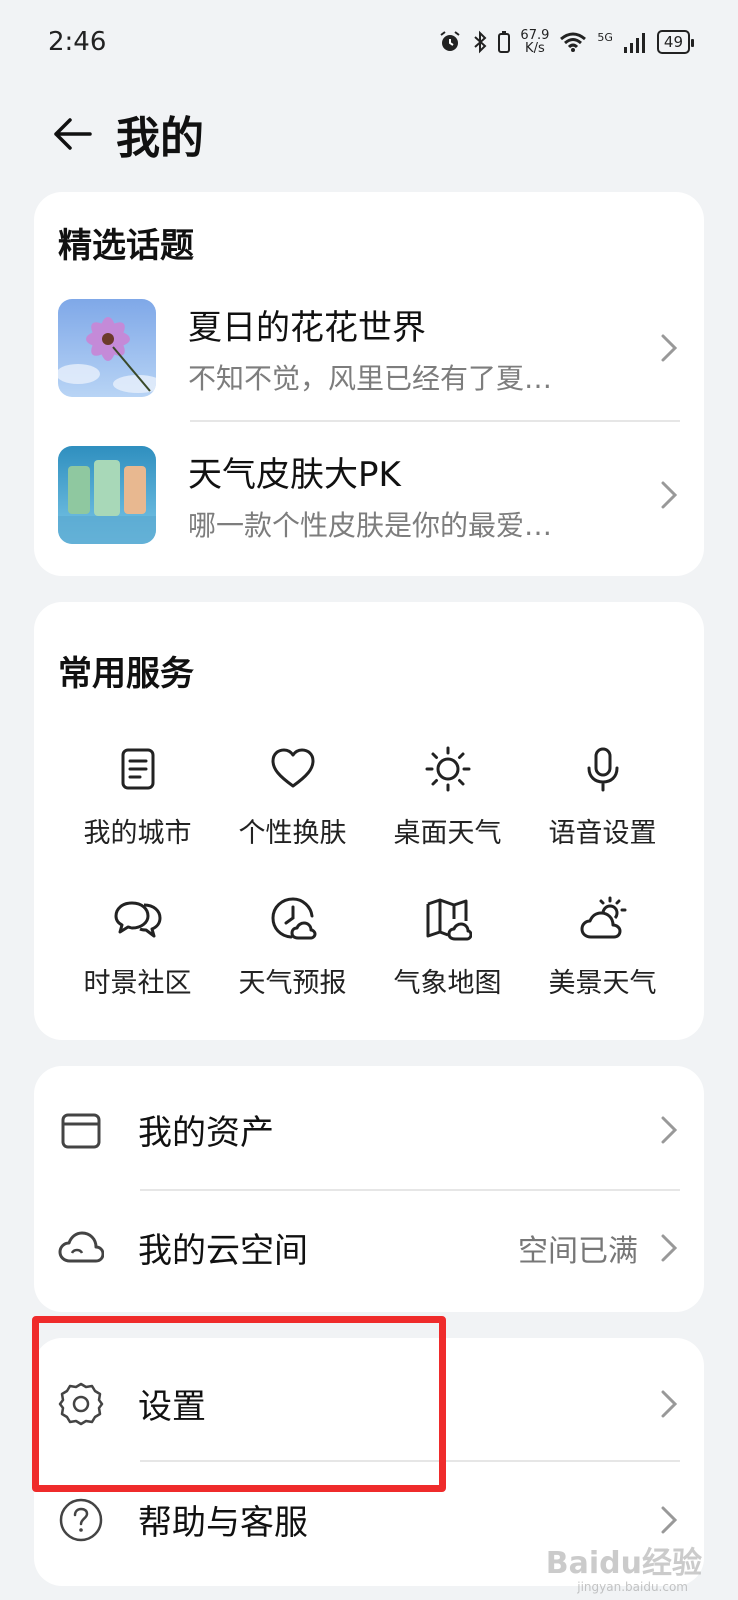 Image resolution: width=738 pixels, height=1600 pixels. I want to click on weather-skins-thumbnail, so click(107, 495).